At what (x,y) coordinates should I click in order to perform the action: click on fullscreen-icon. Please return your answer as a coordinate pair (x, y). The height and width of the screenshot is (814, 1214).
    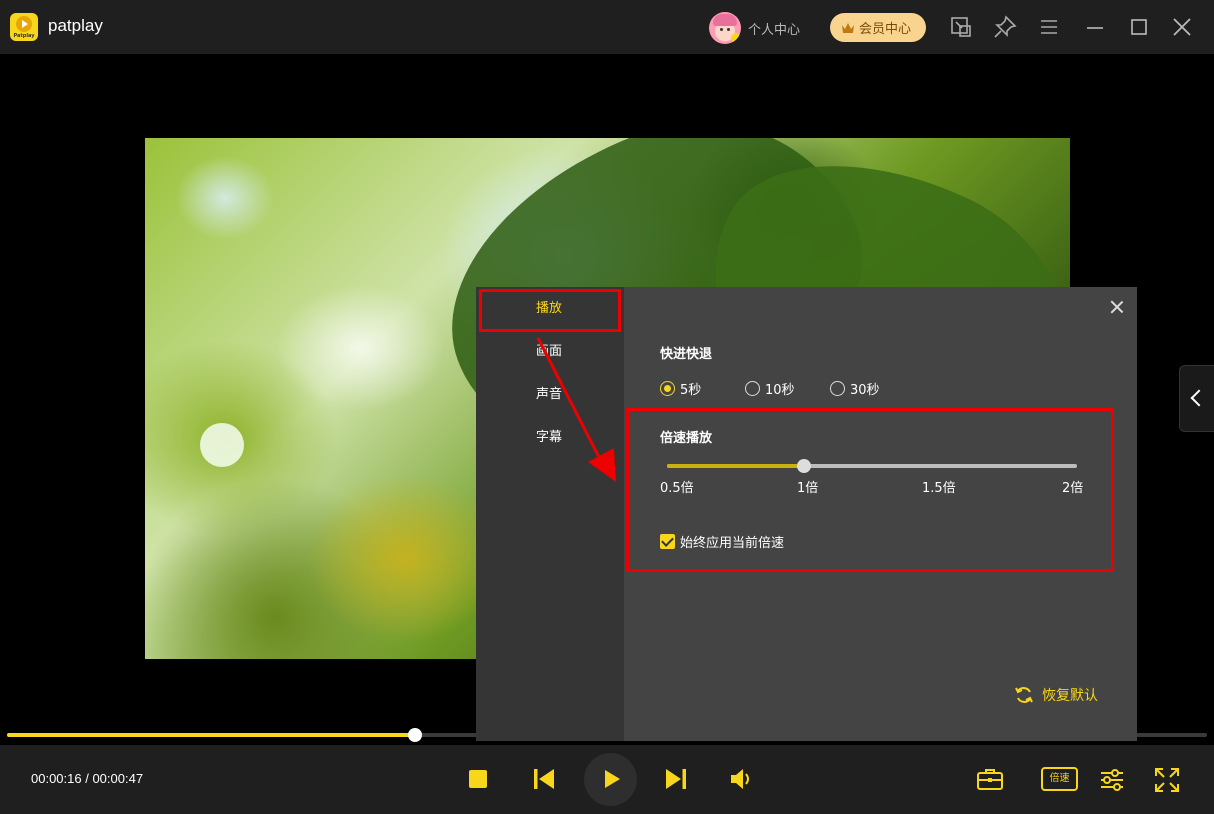
    Looking at the image, I should click on (1167, 780).